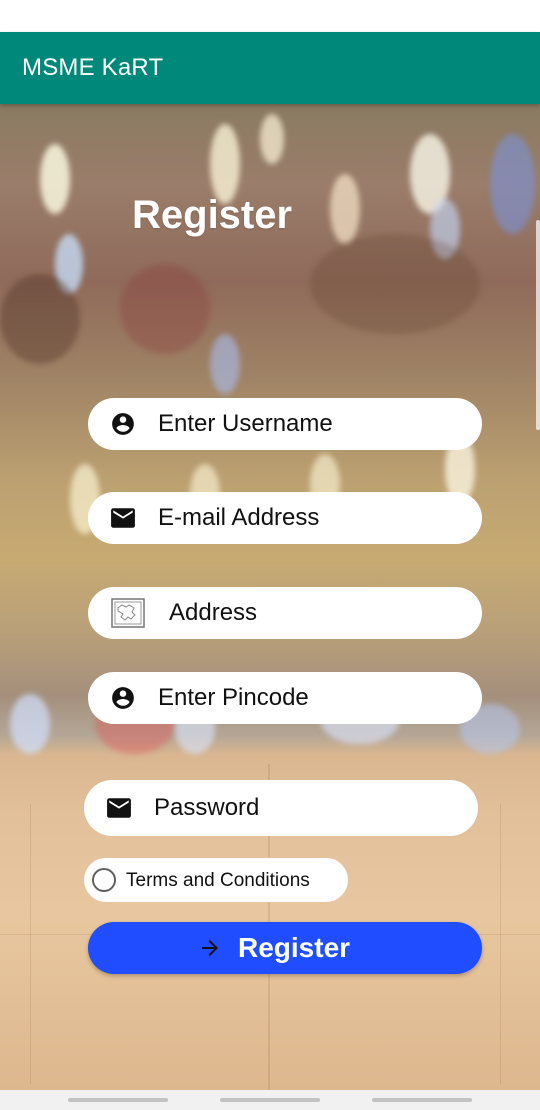  Describe the element at coordinates (104, 880) in the screenshot. I see `terms-radio-button` at that location.